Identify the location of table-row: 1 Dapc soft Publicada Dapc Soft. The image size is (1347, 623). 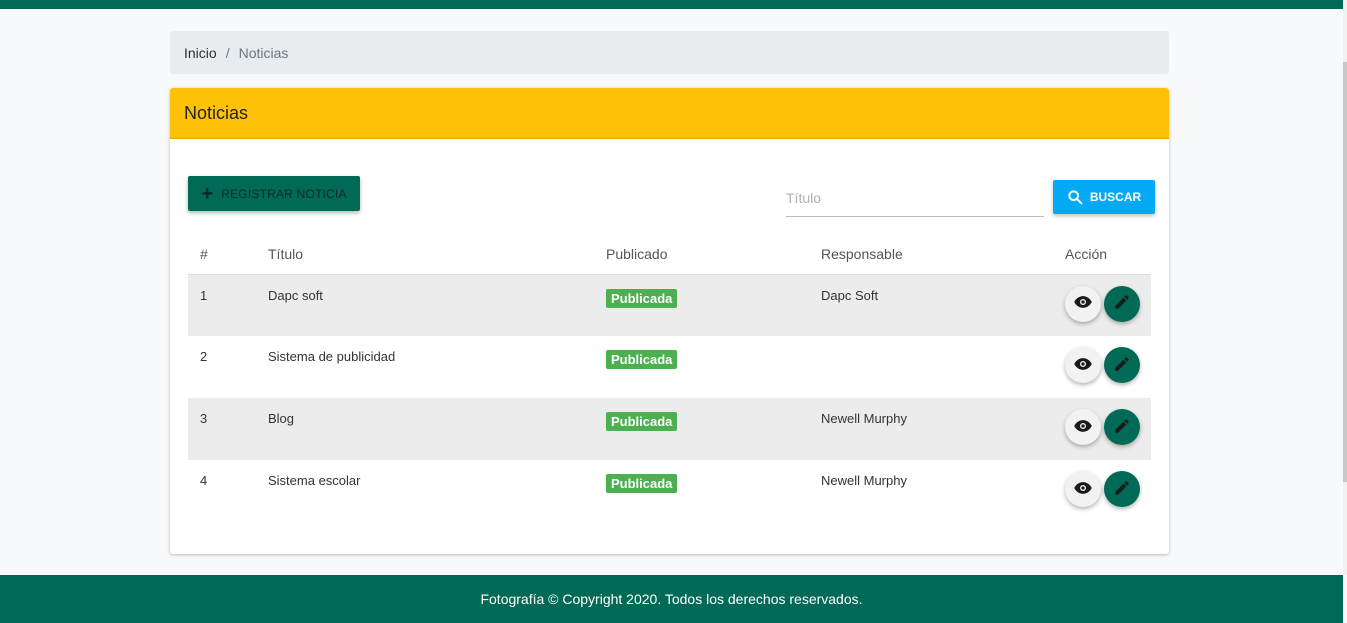
(669, 305).